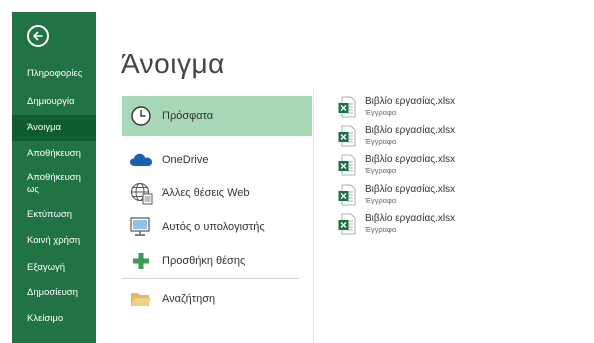  I want to click on back-arrow-icon, so click(38, 36).